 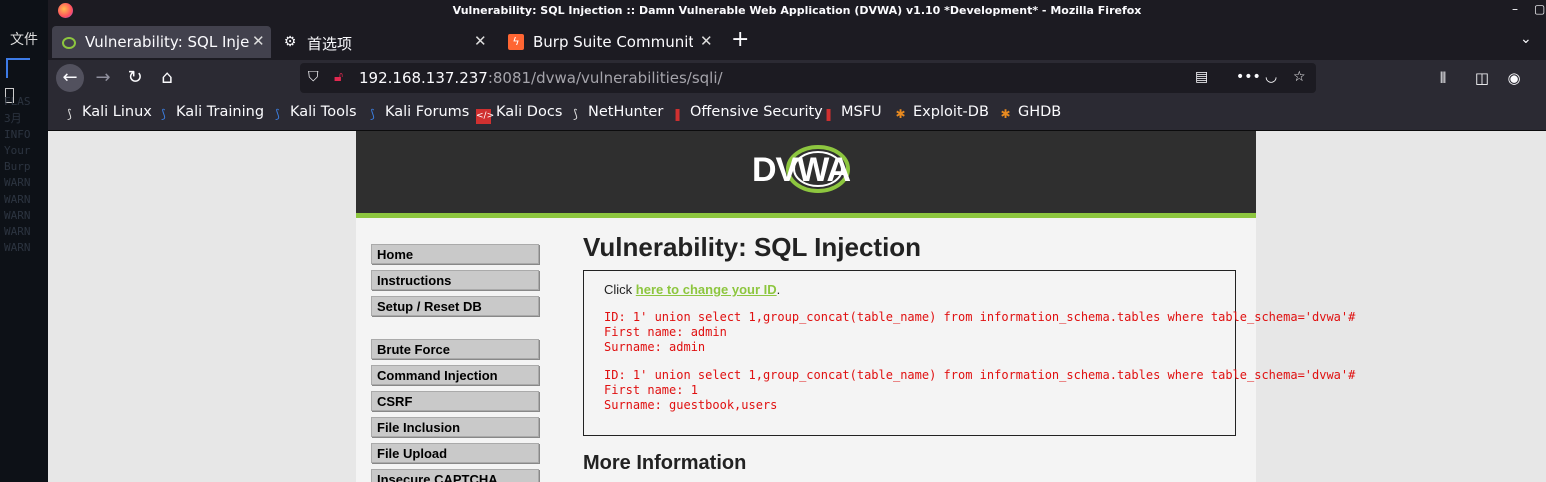 What do you see at coordinates (706, 289) in the screenshot?
I see `change-id-link: here to change your ID` at bounding box center [706, 289].